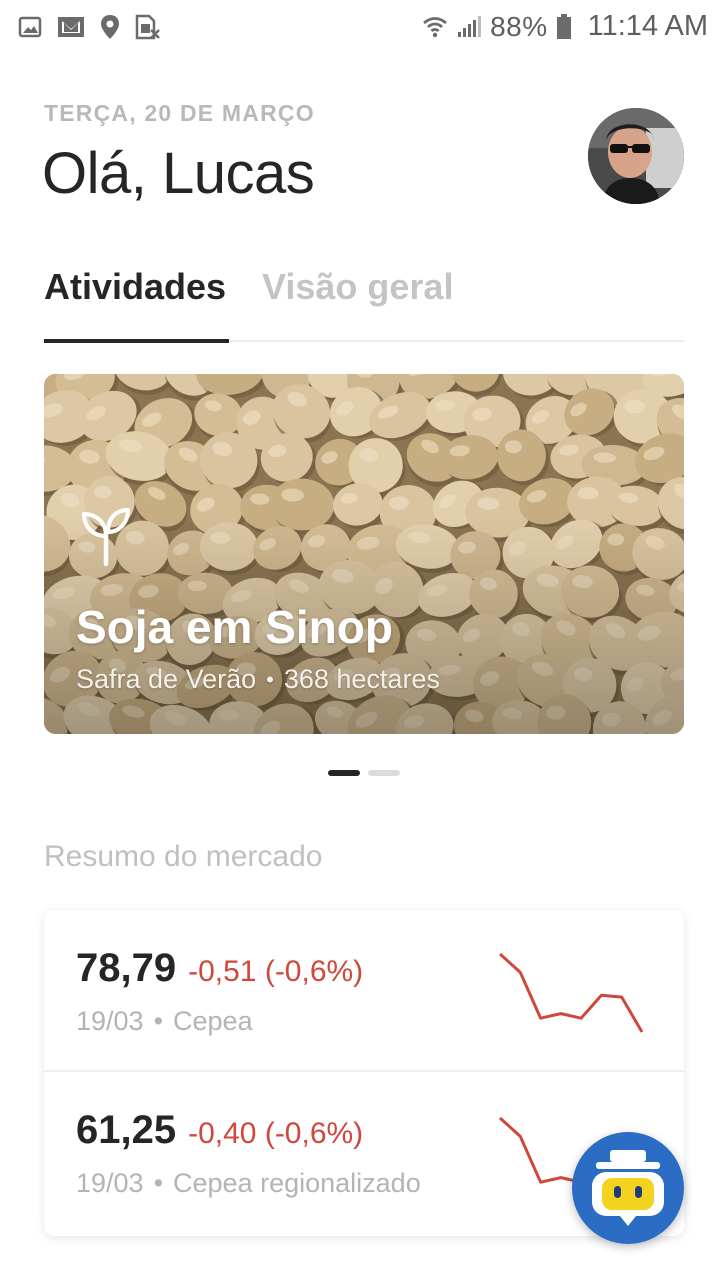 Image resolution: width=722 pixels, height=1284 pixels. I want to click on area-label: 368 hectares, so click(361, 679).